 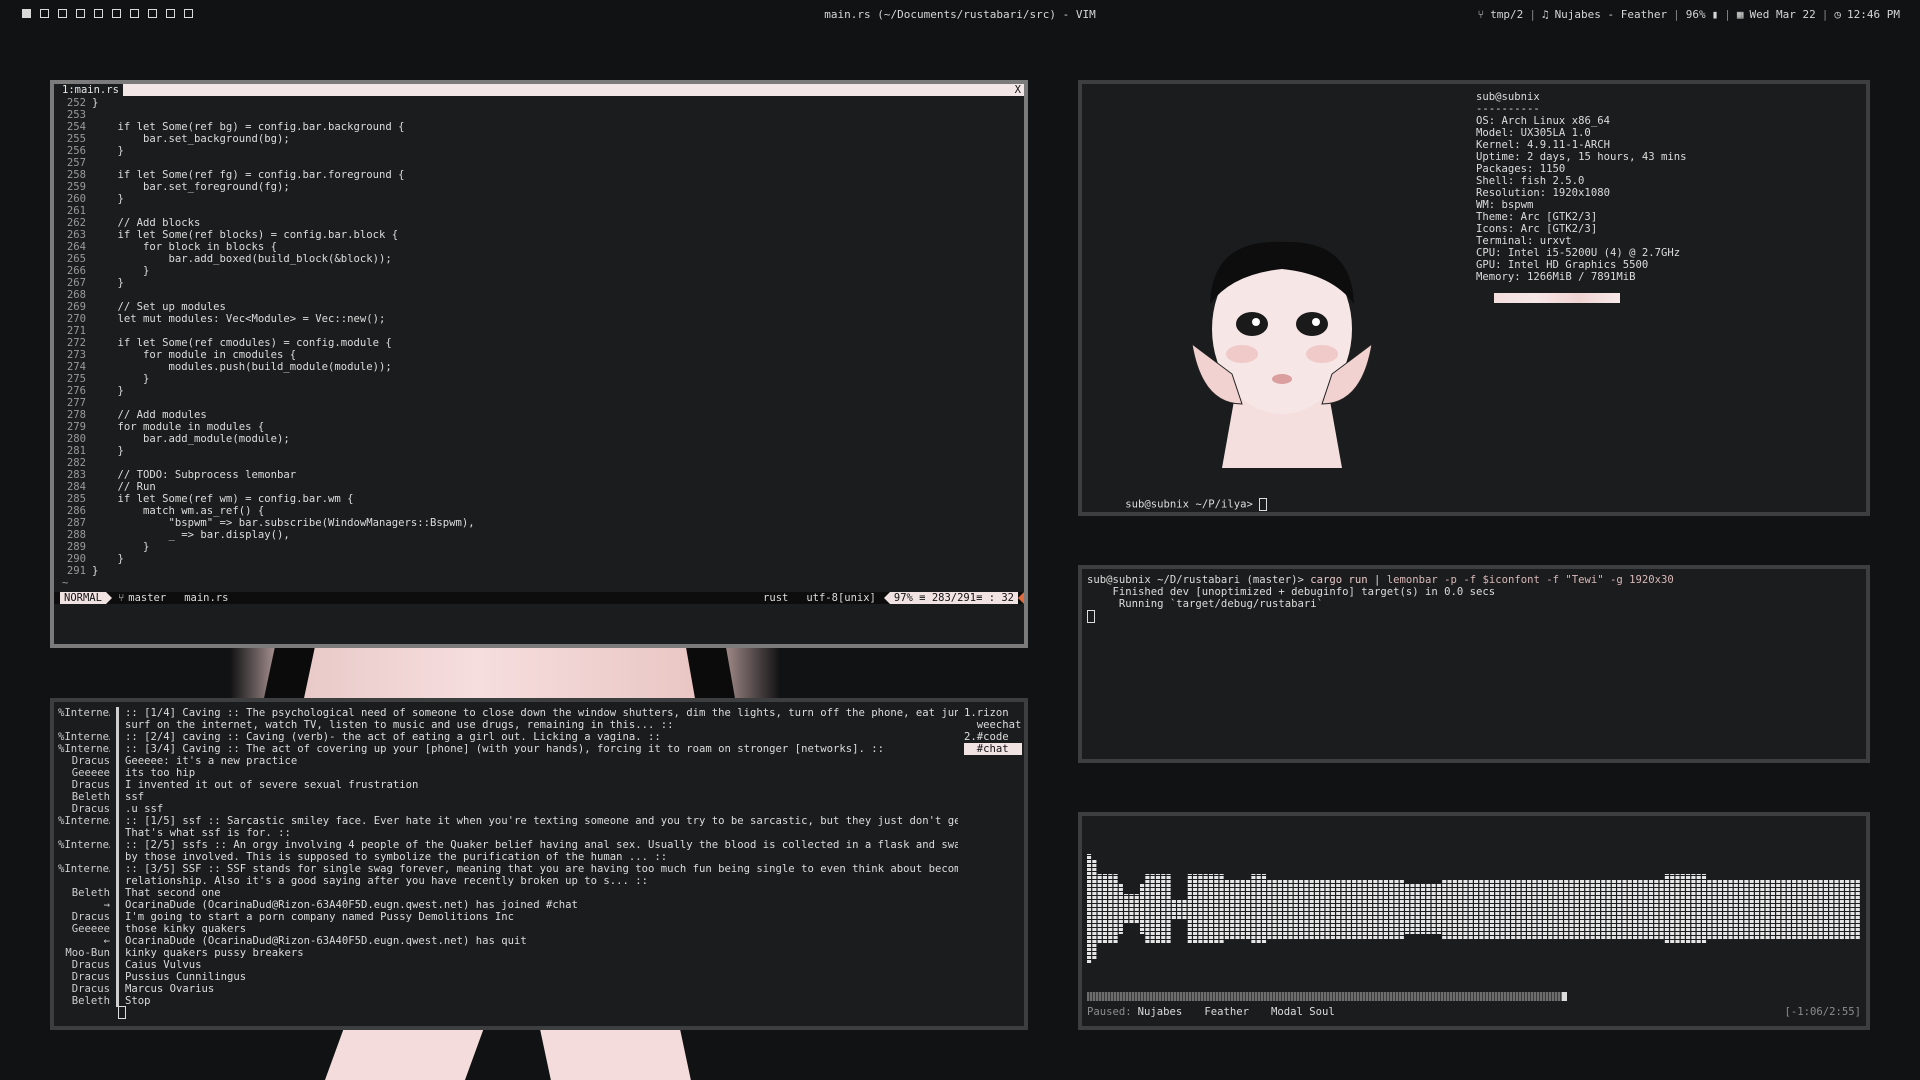 I want to click on chat-nick: Moo-Bun, so click(x=84, y=953).